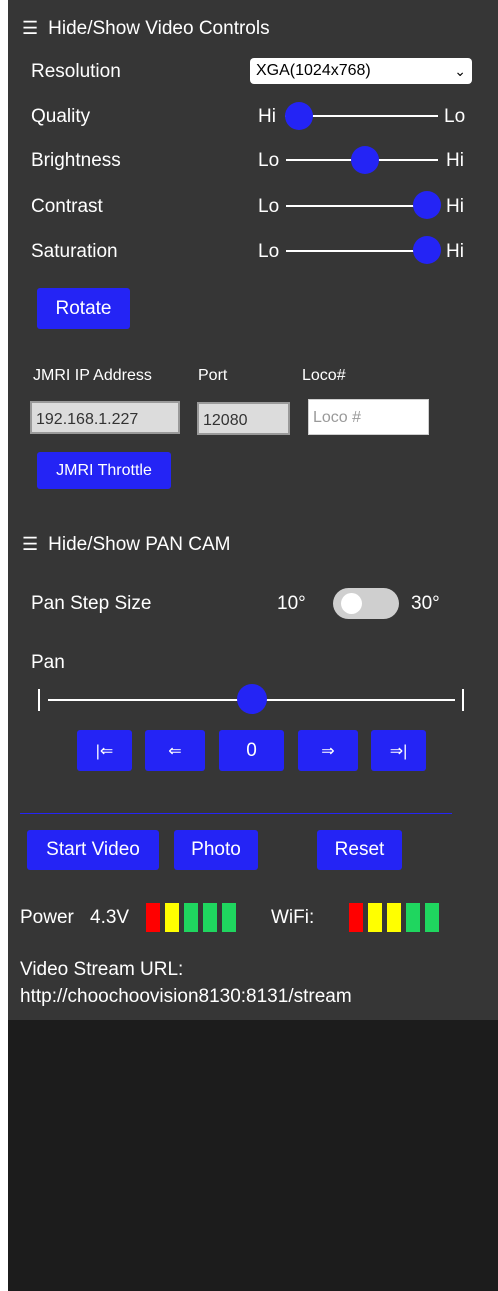  Describe the element at coordinates (425, 603) in the screenshot. I see `pan-step-high: 30°` at that location.